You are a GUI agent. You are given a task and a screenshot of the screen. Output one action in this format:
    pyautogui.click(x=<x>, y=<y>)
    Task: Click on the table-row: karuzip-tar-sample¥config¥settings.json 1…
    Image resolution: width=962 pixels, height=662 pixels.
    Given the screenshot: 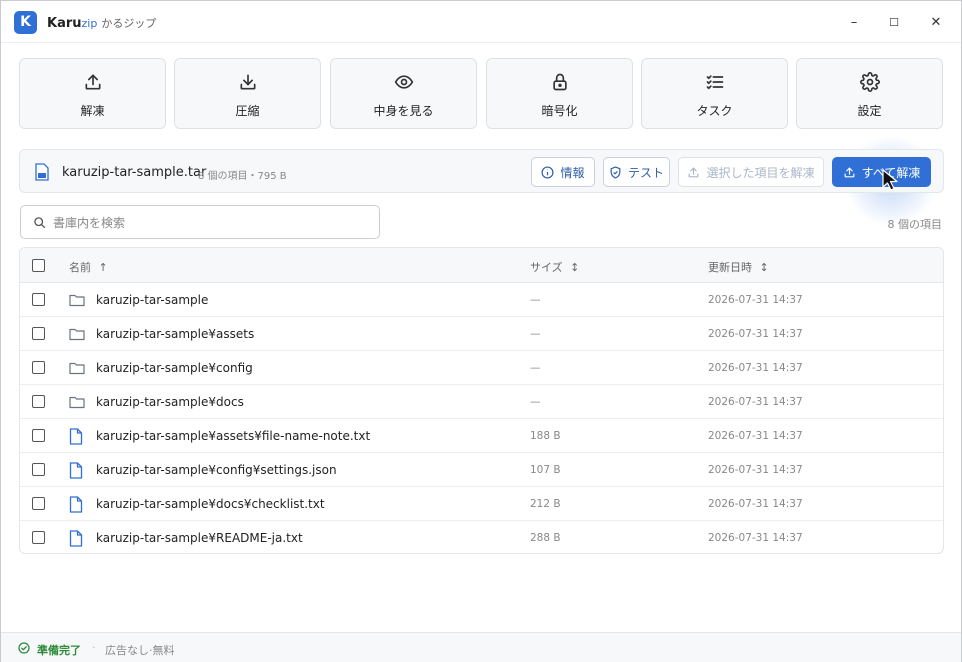 What is the action you would take?
    pyautogui.click(x=481, y=470)
    